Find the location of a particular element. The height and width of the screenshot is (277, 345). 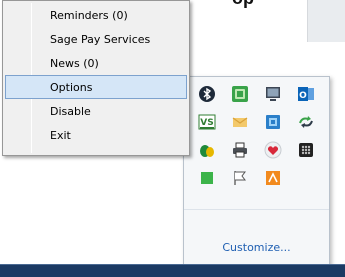

visual-studio-icon: VS is located at coordinates (207, 122).